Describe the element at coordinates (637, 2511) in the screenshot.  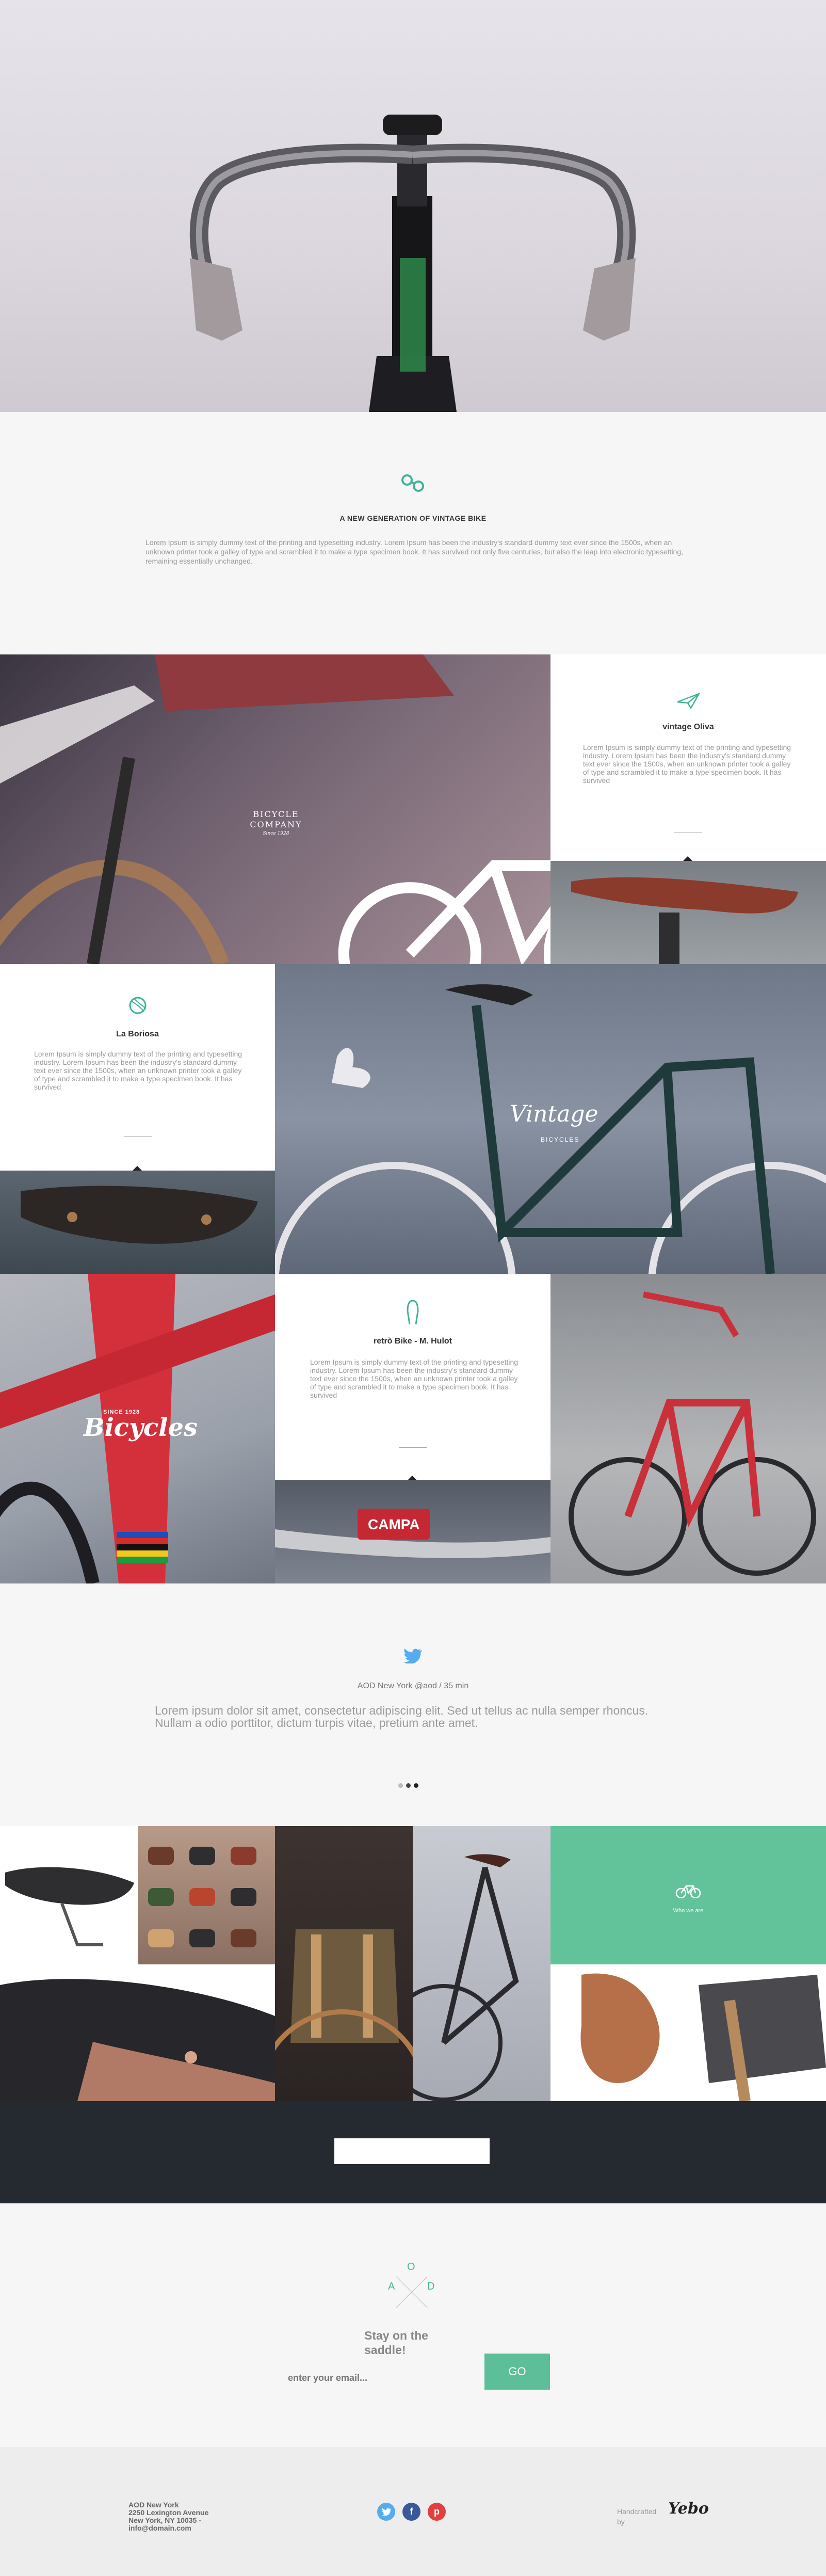
I see `handcrafted-line: Handcrafted` at that location.